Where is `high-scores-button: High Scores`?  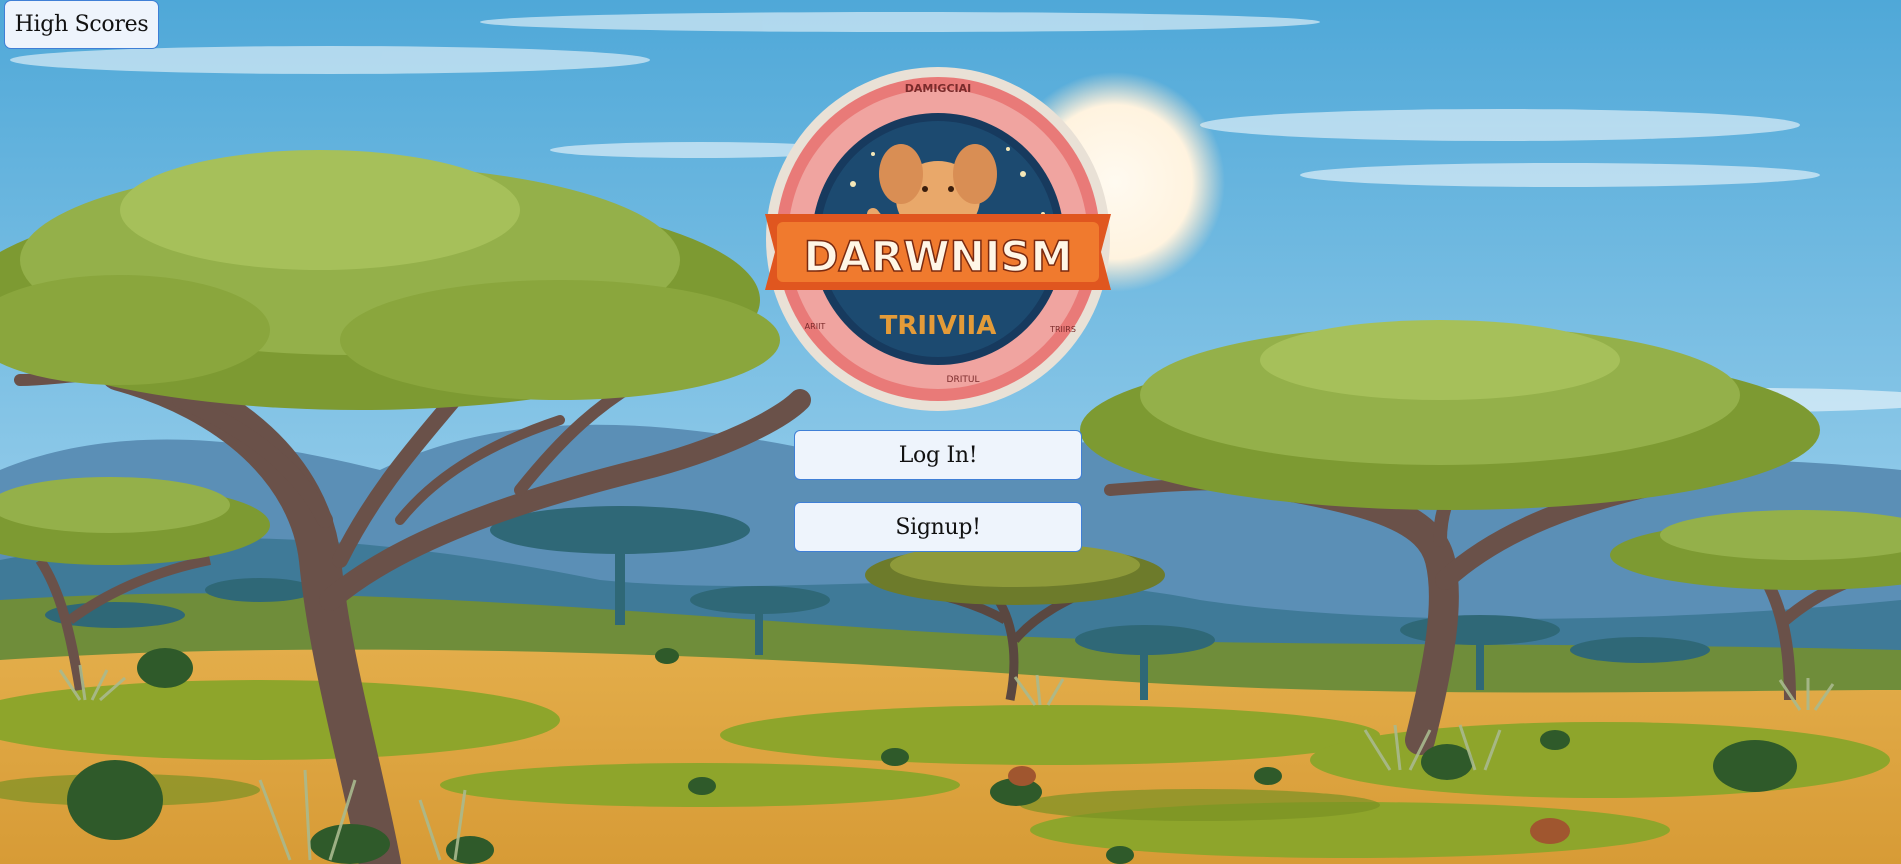
high-scores-button: High Scores is located at coordinates (81, 24).